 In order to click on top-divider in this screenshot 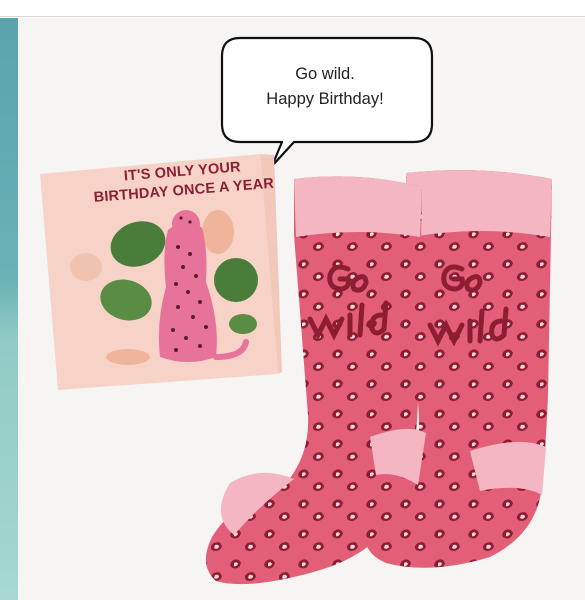, I will do `click(292, 16)`.